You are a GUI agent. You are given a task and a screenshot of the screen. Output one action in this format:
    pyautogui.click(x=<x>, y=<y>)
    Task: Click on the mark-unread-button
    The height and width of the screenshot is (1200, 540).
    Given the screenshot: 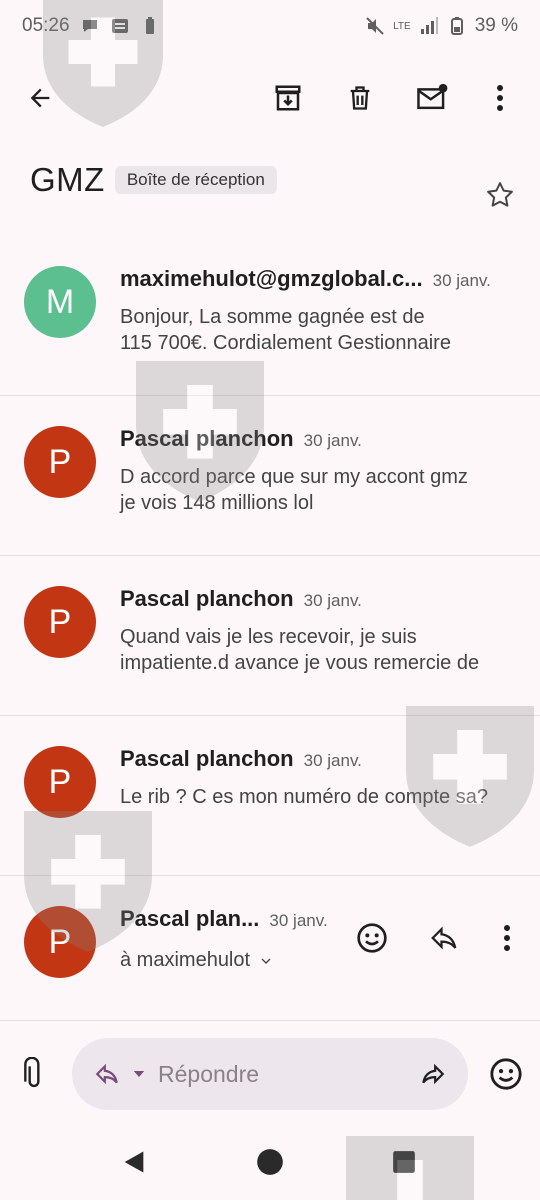 What is the action you would take?
    pyautogui.click(x=432, y=98)
    